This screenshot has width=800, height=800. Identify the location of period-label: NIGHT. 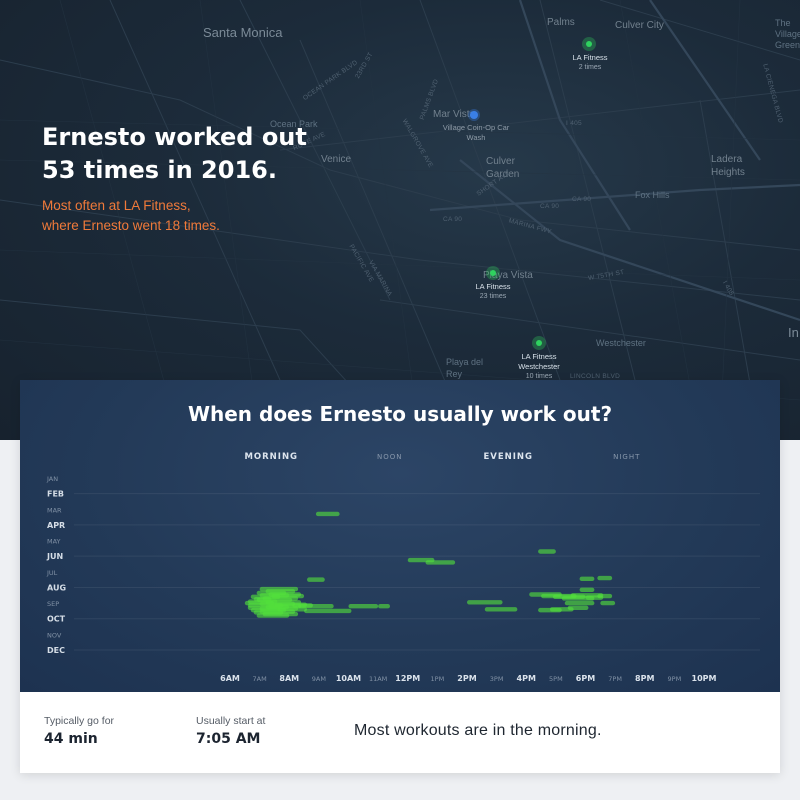
(626, 457).